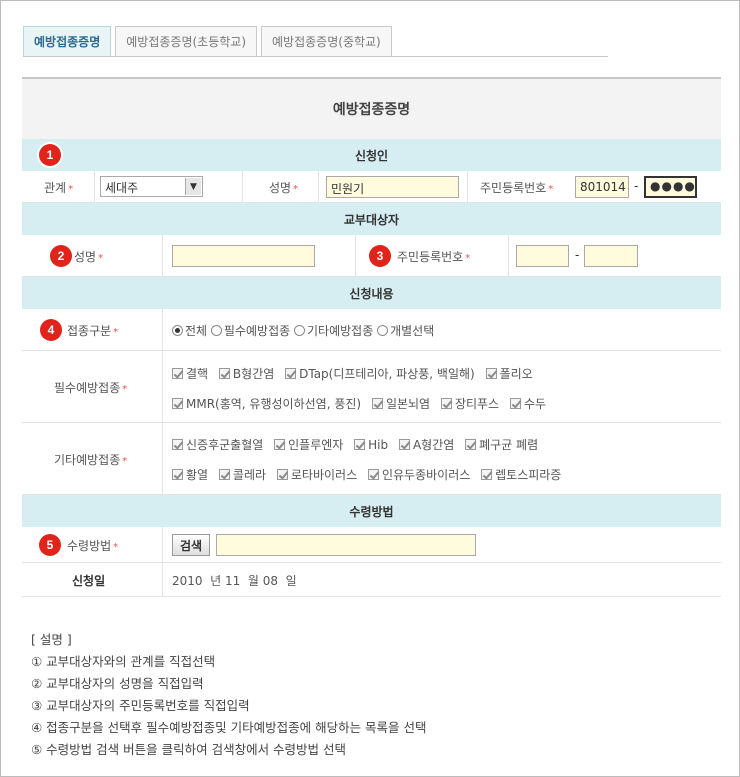 Image resolution: width=740 pixels, height=777 pixels. I want to click on checkbox-pneumococcal: 폐구균 폐렴, so click(501, 445).